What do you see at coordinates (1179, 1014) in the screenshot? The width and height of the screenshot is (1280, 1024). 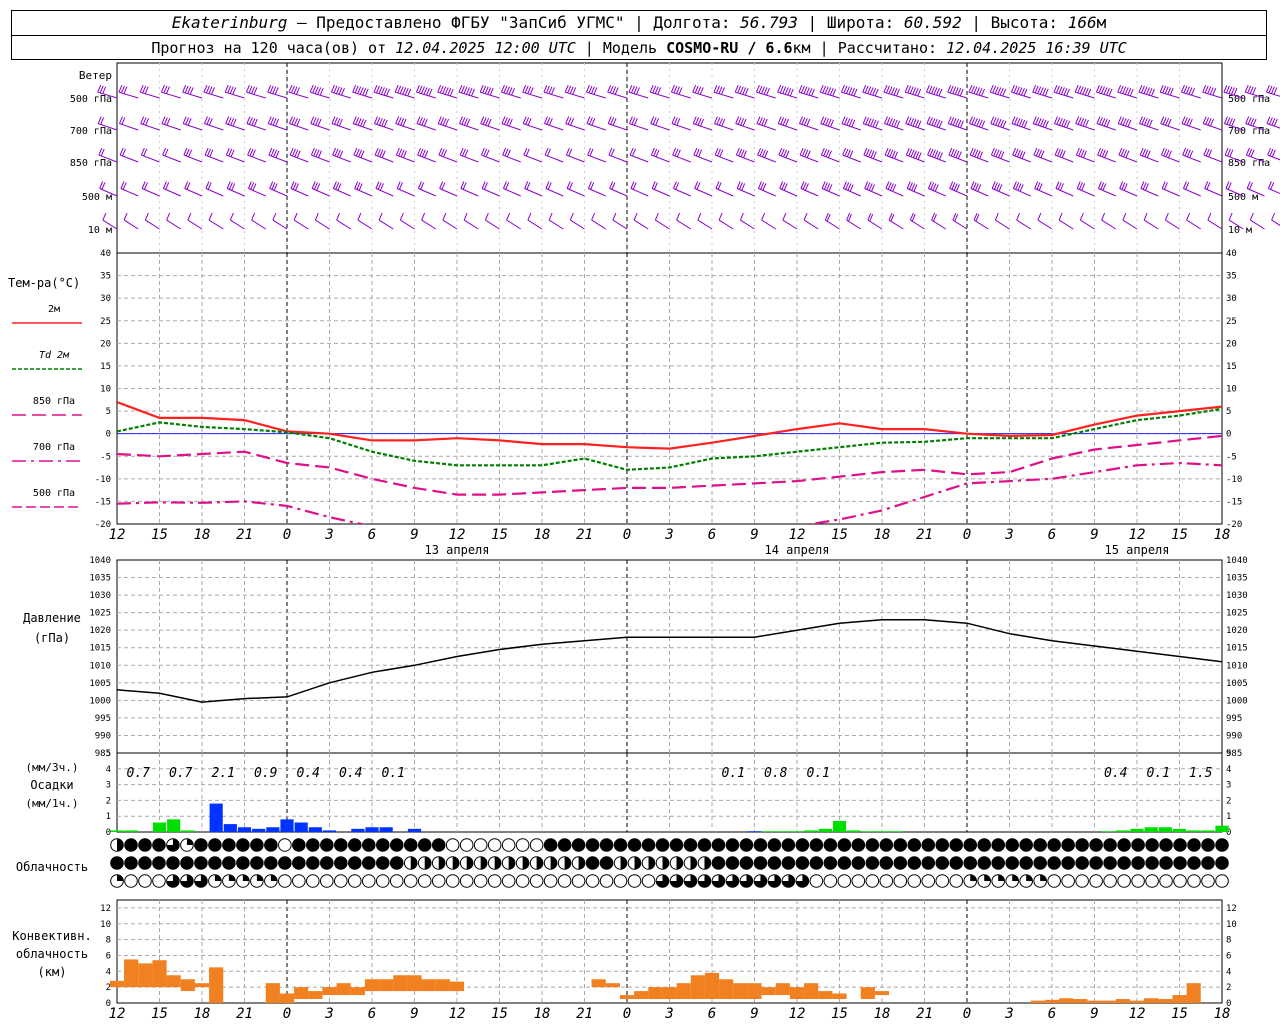 I see `conv-xtick: 15` at bounding box center [1179, 1014].